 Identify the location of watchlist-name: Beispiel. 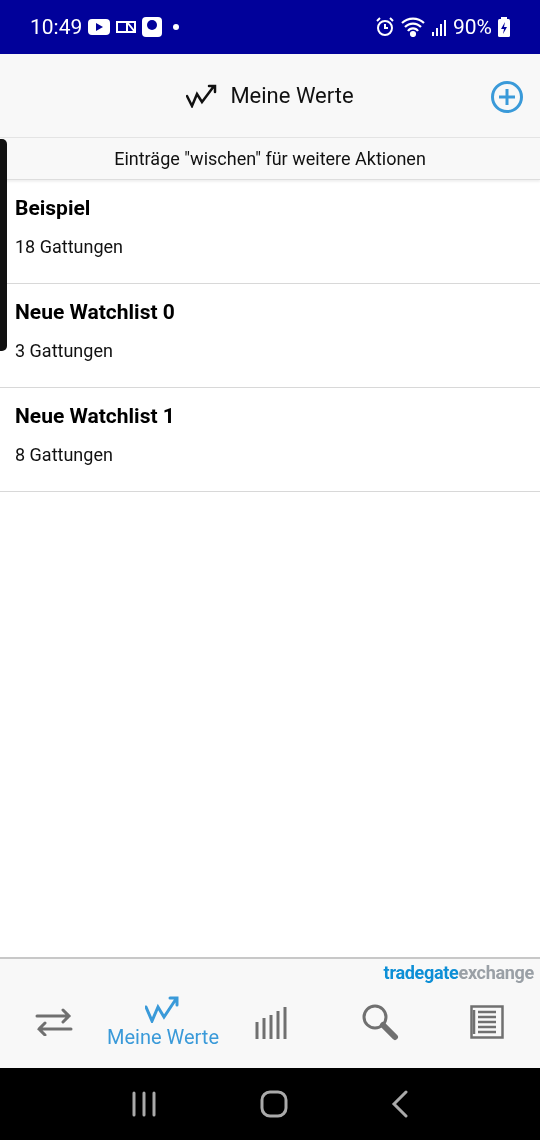
(53, 208).